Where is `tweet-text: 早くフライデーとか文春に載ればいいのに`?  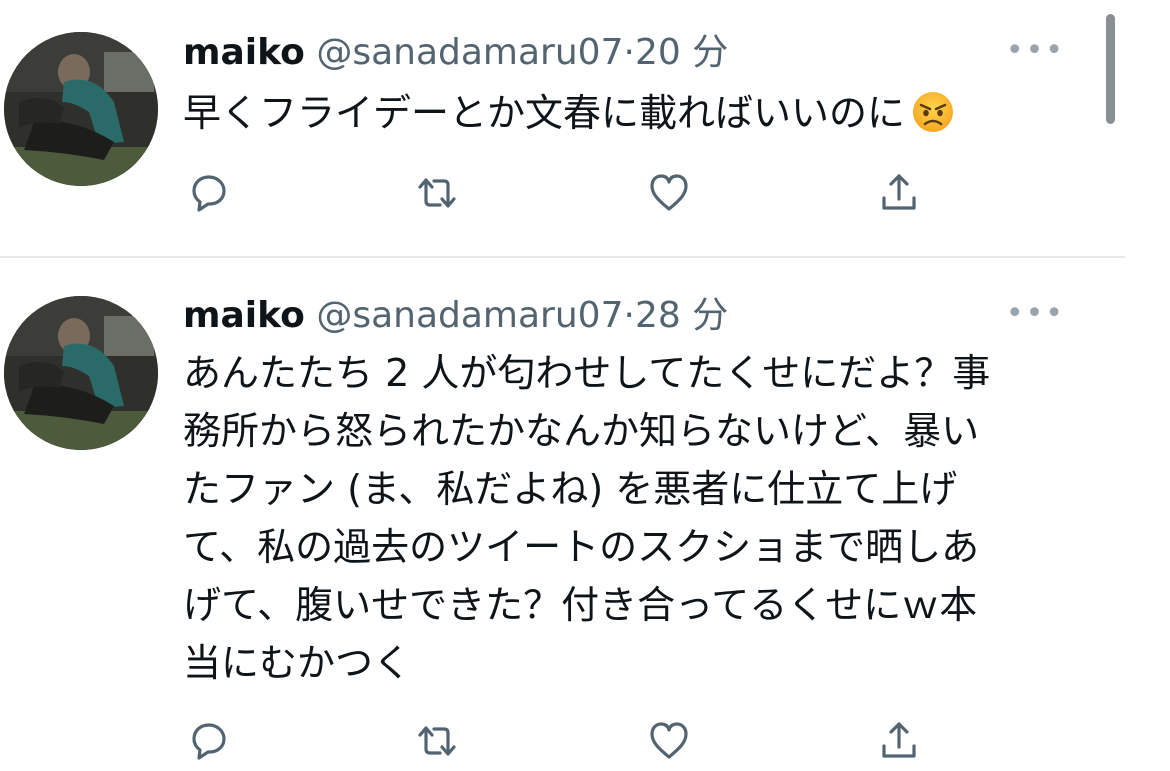 tweet-text: 早くフライデーとか文春に載ればいいのに is located at coordinates (633, 113).